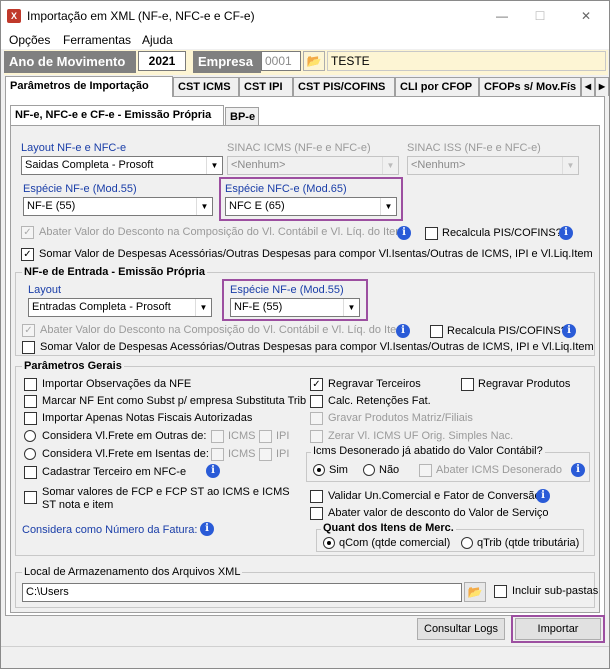 The width and height of the screenshot is (610, 669). Describe the element at coordinates (45, 290) in the screenshot. I see `entrada-layout-label: Layout` at that location.